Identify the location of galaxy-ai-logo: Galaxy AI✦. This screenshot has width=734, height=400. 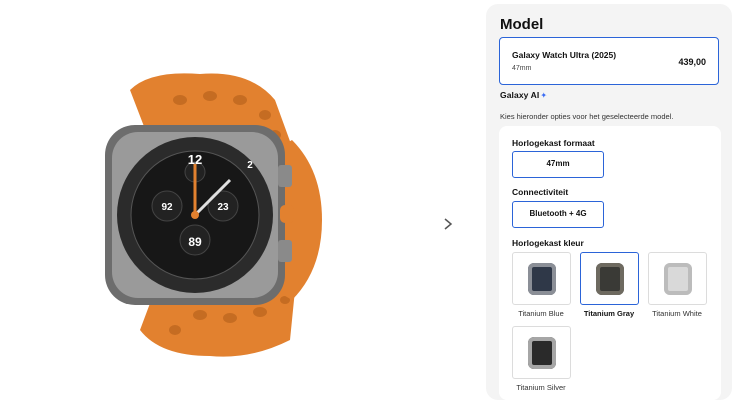
(523, 95).